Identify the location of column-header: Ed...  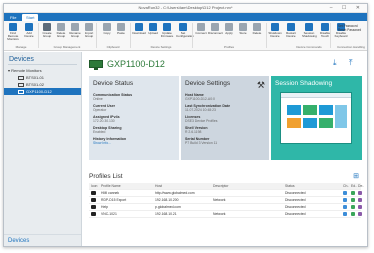
(354, 186).